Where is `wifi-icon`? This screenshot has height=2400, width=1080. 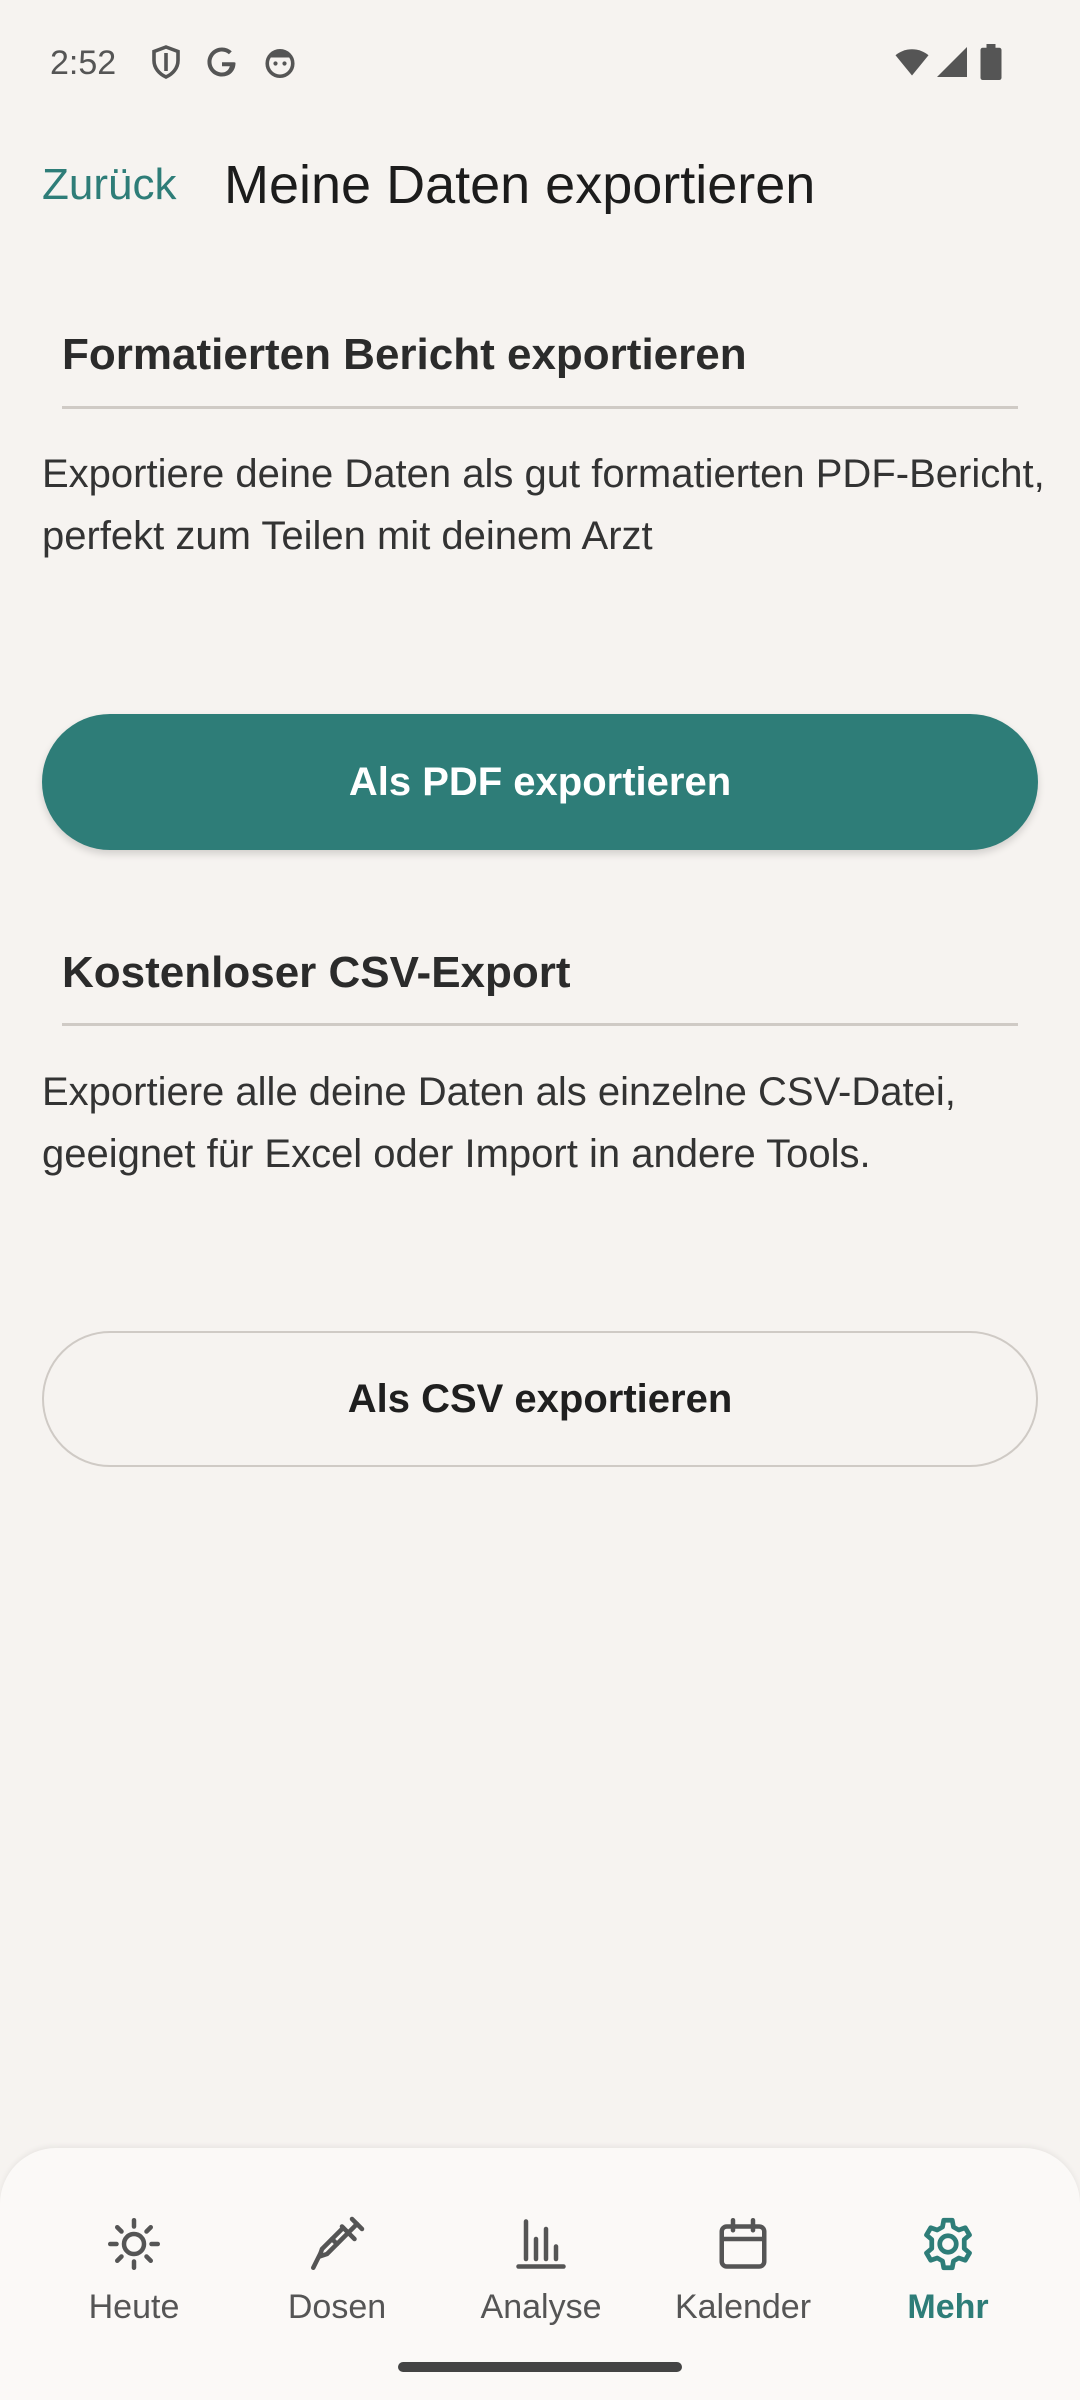 wifi-icon is located at coordinates (912, 62).